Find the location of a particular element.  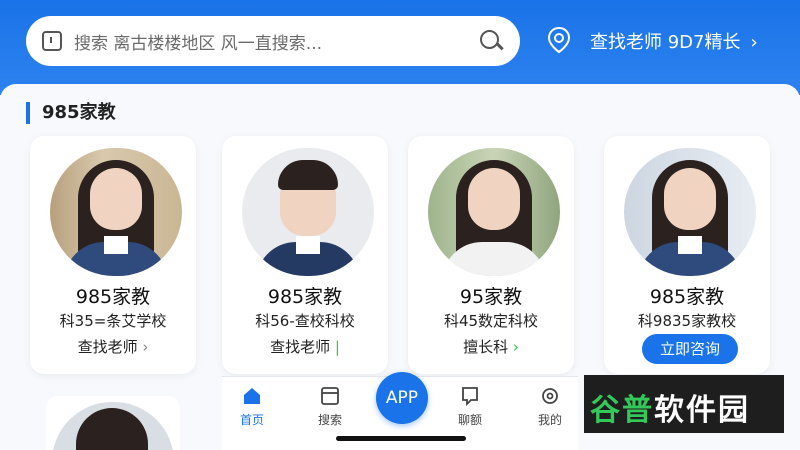

find-teacher-link: 查找老师 9D7精长 › is located at coordinates (674, 41).